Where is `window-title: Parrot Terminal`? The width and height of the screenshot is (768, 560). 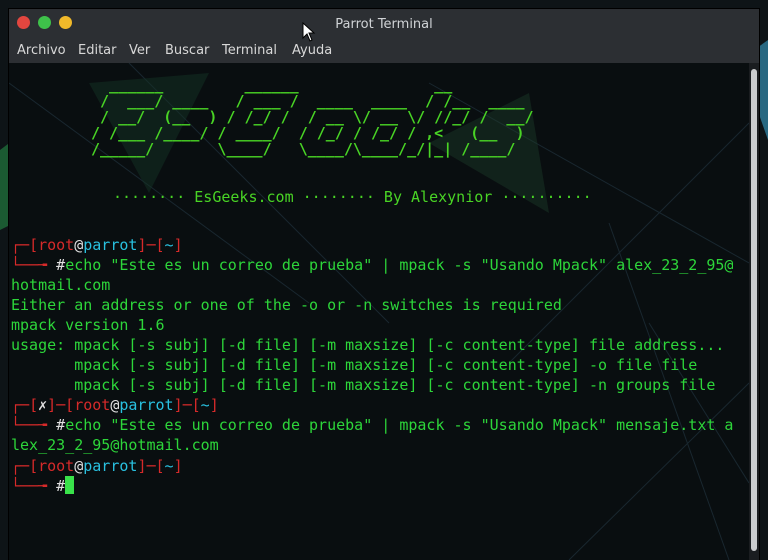 window-title: Parrot Terminal is located at coordinates (384, 24).